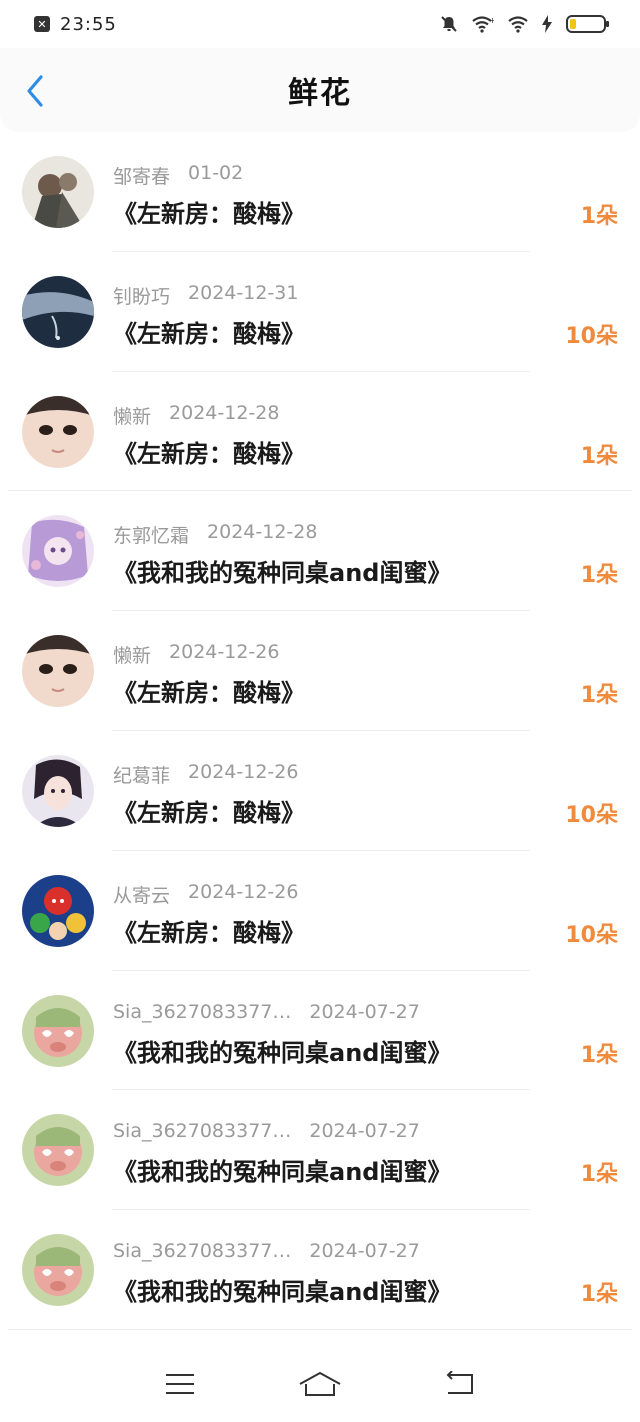 The width and height of the screenshot is (640, 1422). Describe the element at coordinates (42, 24) in the screenshot. I see `app-notification-icon: ✕` at that location.